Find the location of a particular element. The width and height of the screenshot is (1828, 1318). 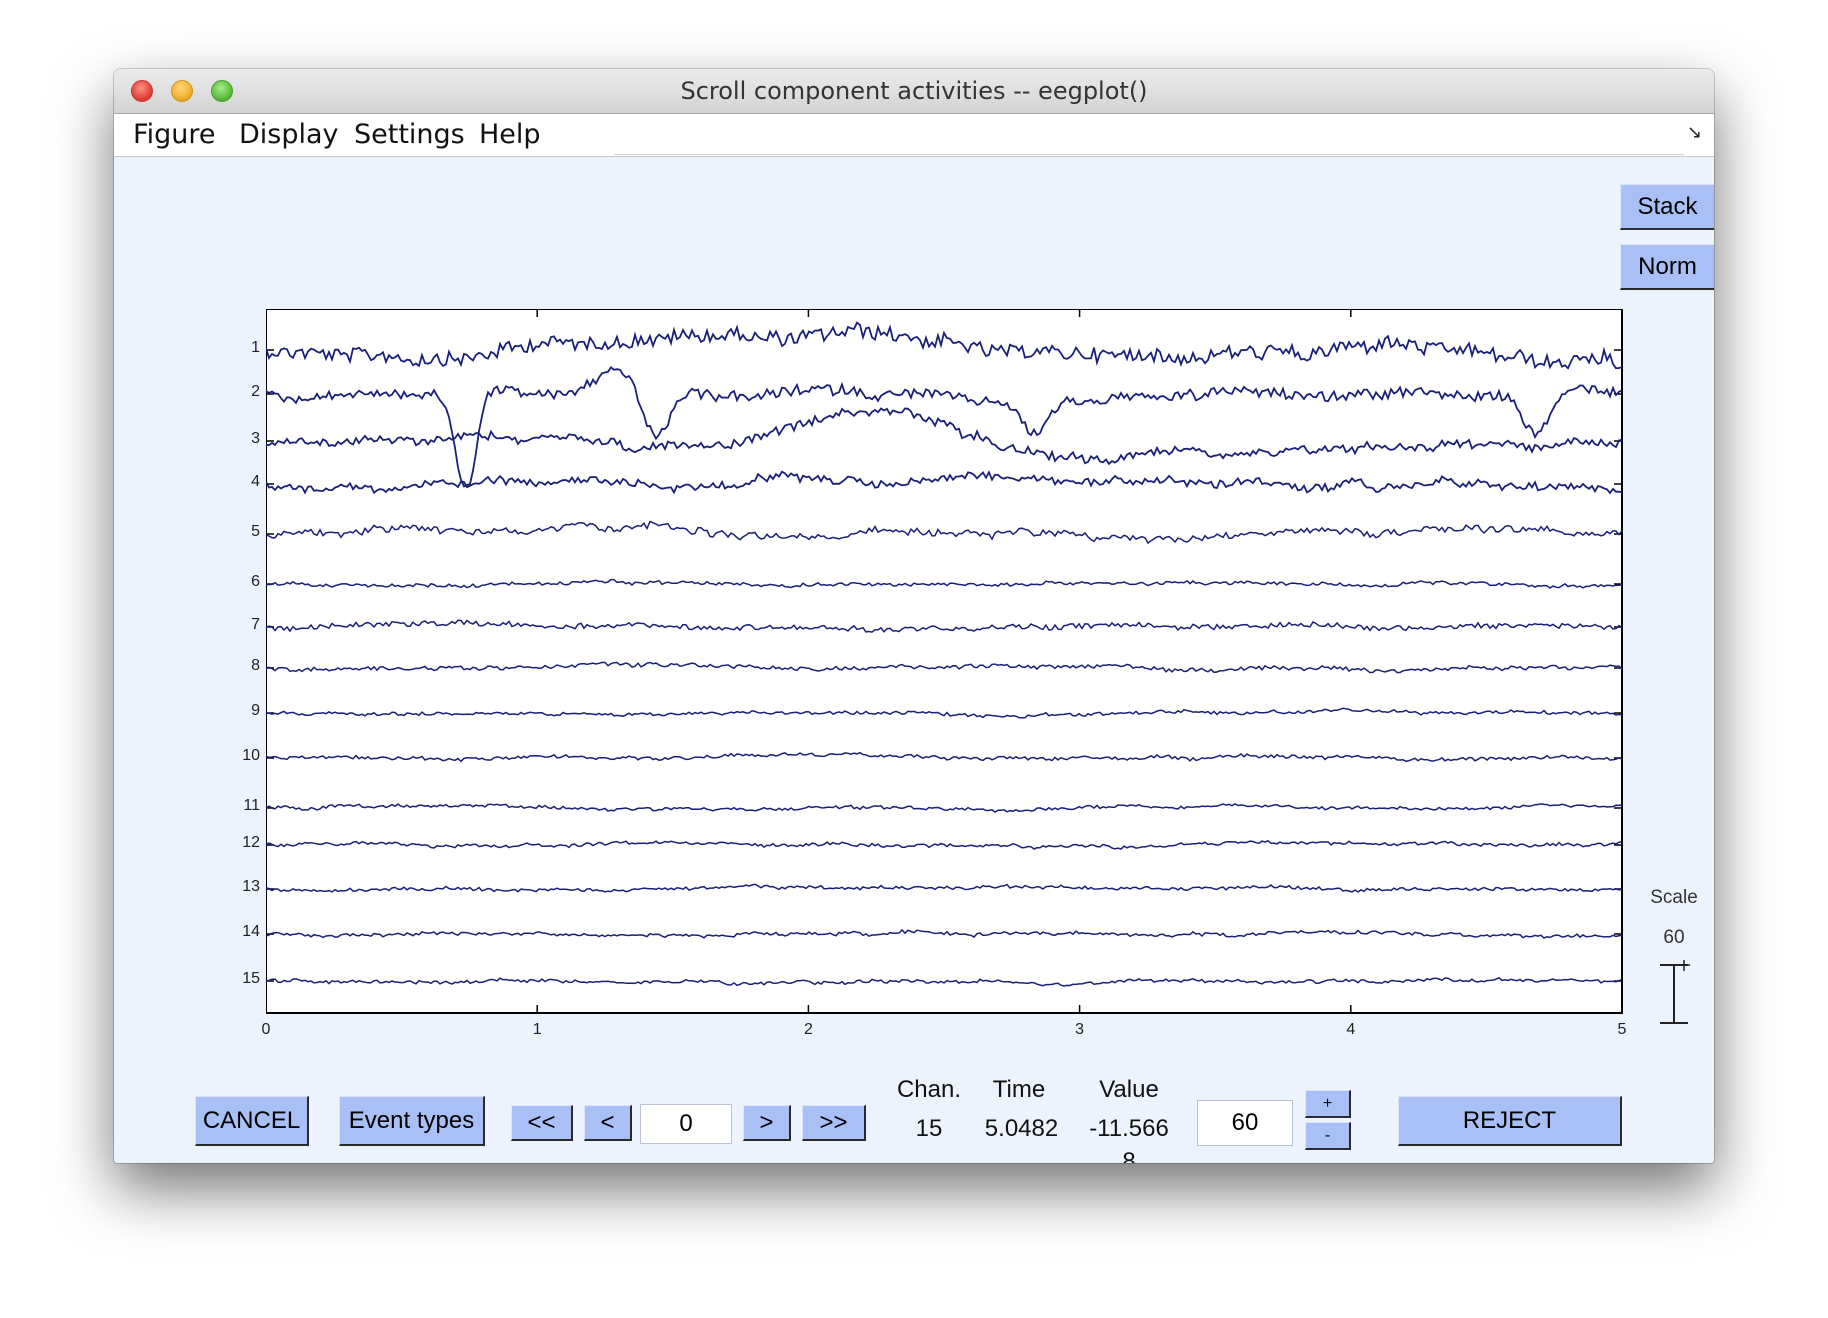

norm-button: Norm is located at coordinates (1667, 267).